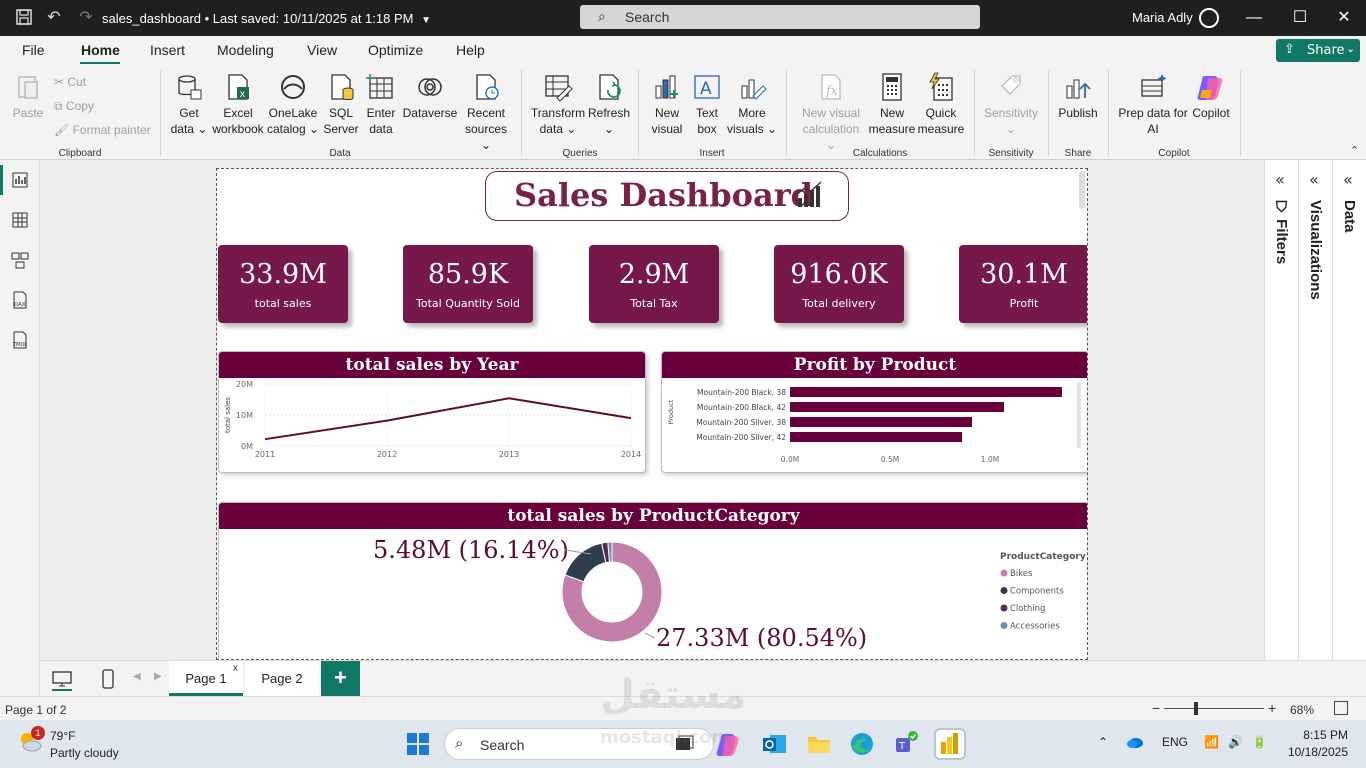 The height and width of the screenshot is (768, 1366). Describe the element at coordinates (1011, 104) in the screenshot. I see `sensitivity-button: Sensitivity ⌄` at that location.